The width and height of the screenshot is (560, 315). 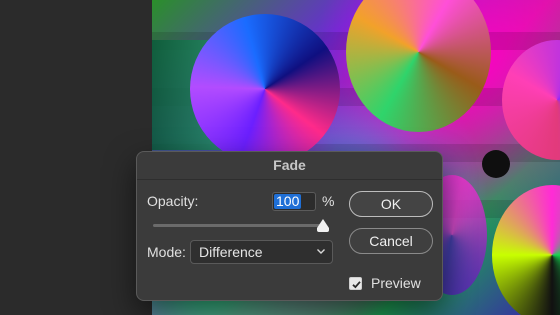 What do you see at coordinates (166, 252) in the screenshot?
I see `mode-label: Mode:` at bounding box center [166, 252].